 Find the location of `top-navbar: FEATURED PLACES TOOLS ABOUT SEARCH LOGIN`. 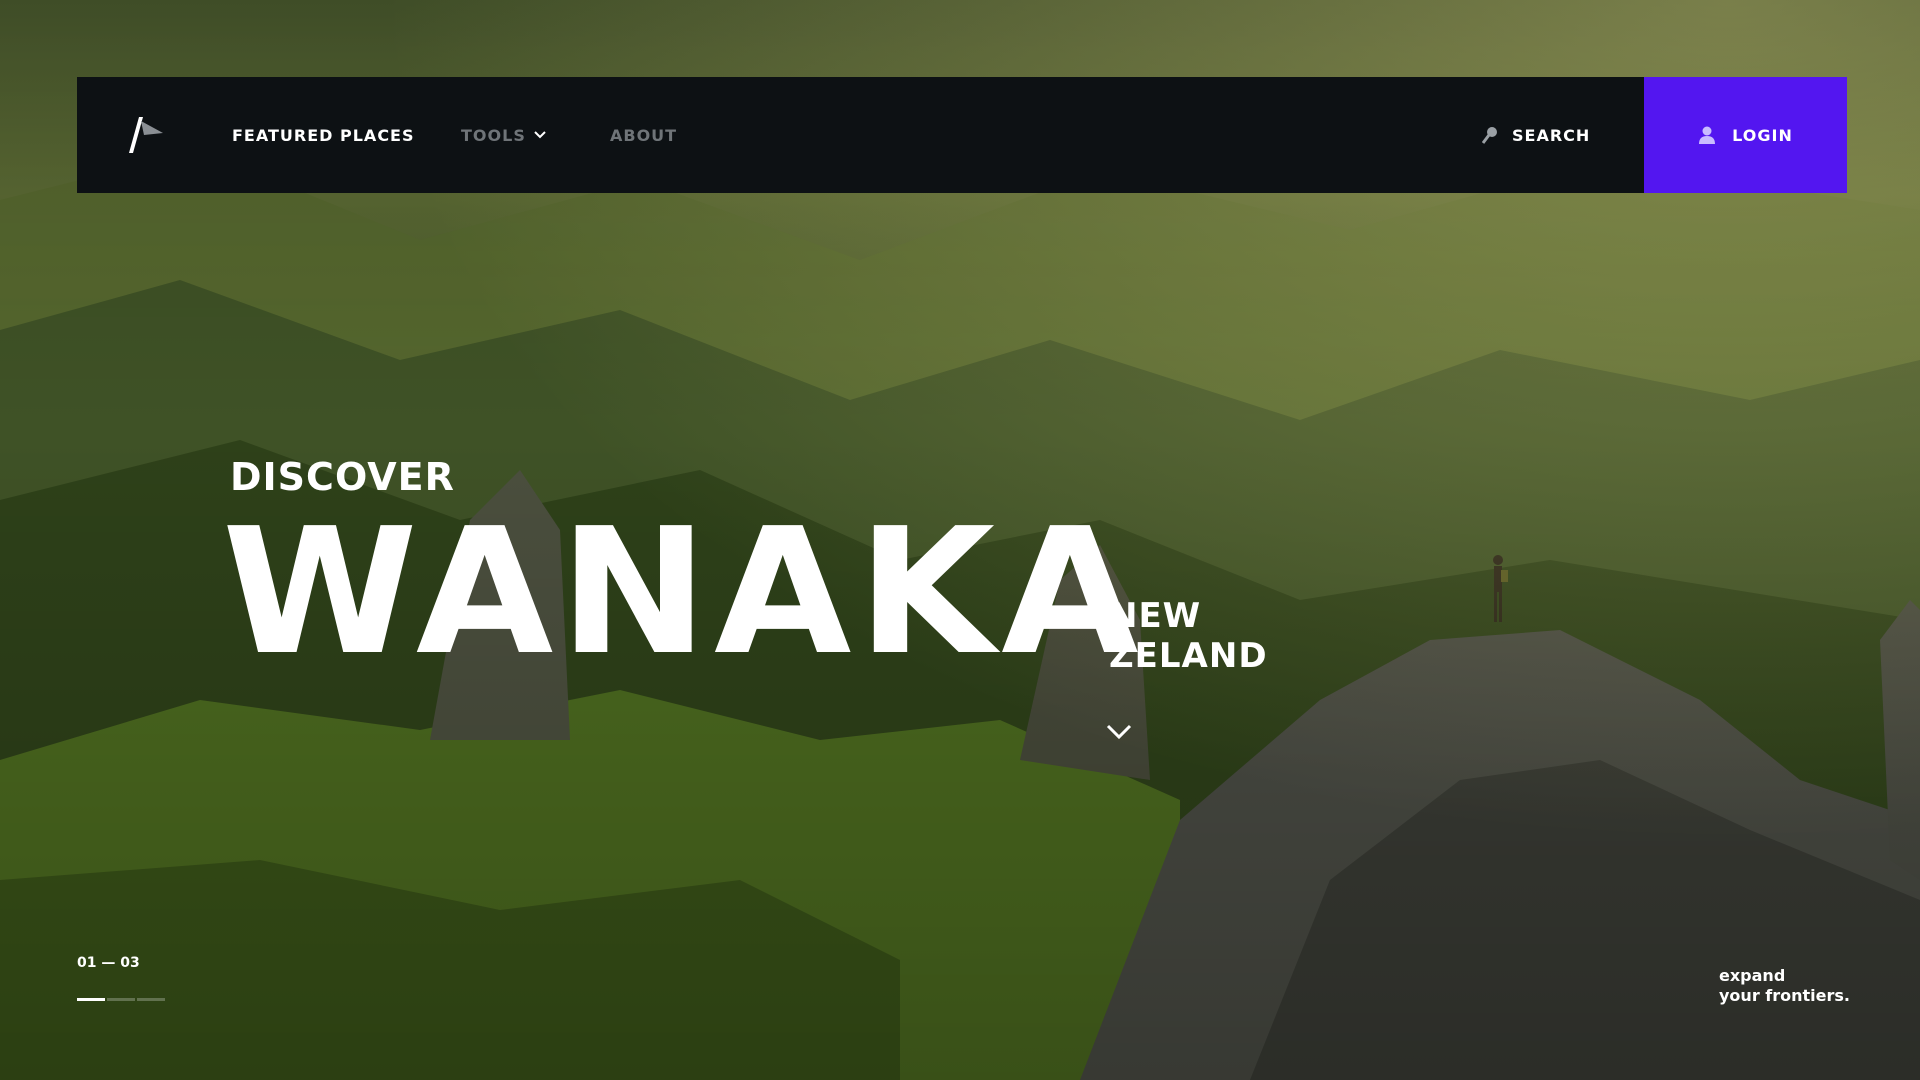

top-navbar: FEATURED PLACES TOOLS ABOUT SEARCH LOGIN is located at coordinates (962, 135).